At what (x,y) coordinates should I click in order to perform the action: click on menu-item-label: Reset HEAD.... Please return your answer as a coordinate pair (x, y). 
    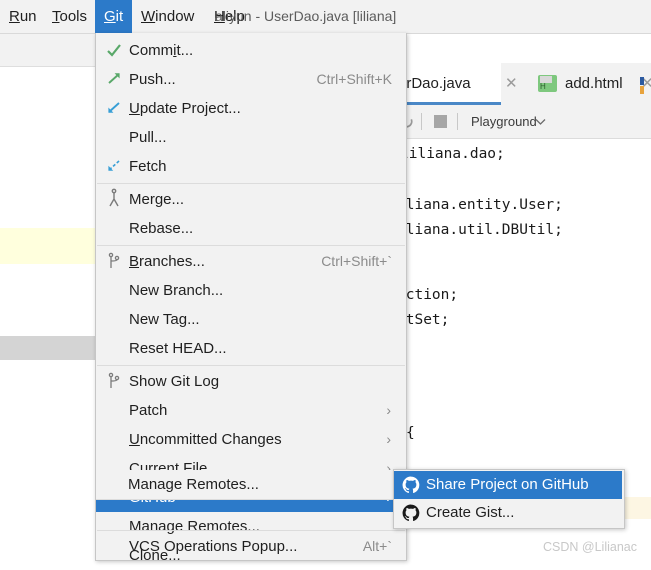
    Looking at the image, I should click on (178, 348).